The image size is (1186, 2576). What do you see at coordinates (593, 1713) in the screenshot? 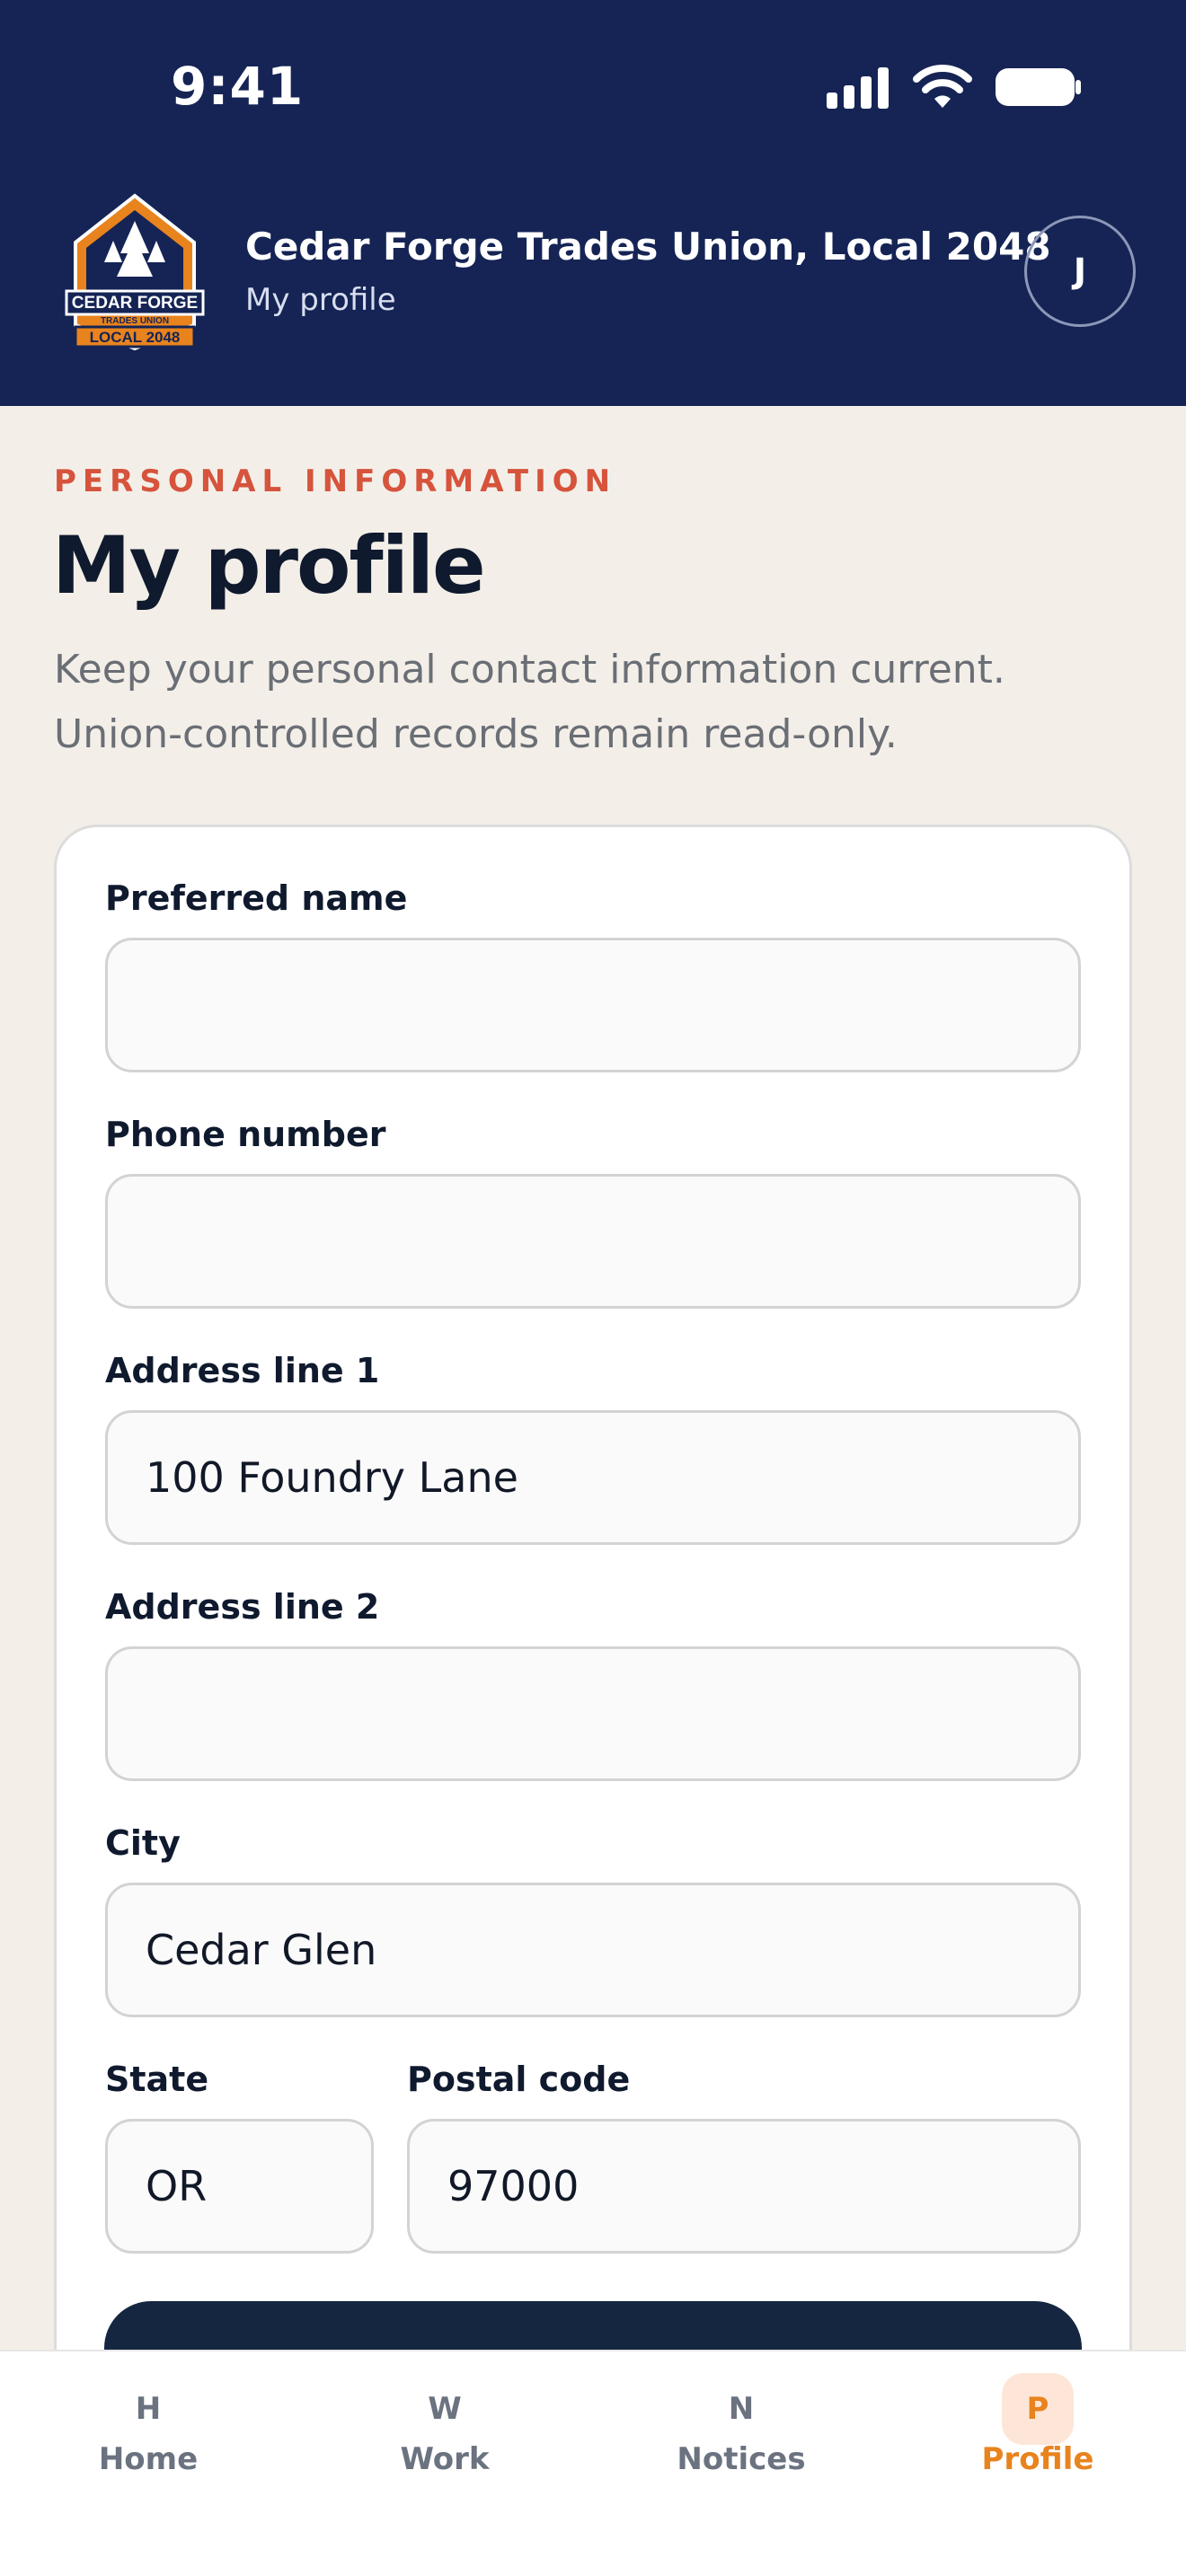
I see `address-line-2-input` at bounding box center [593, 1713].